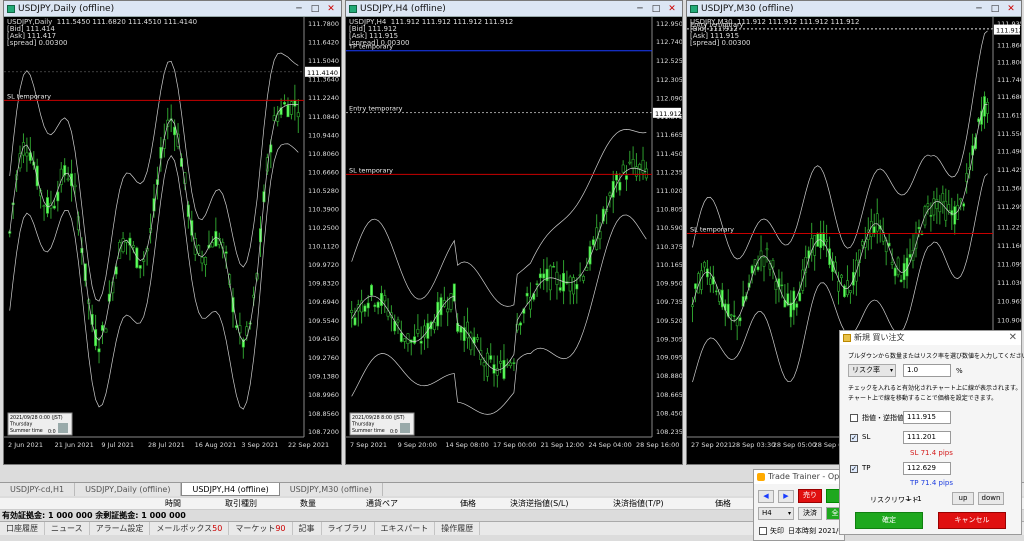  What do you see at coordinates (766, 496) in the screenshot?
I see `step-back-button: ◀` at bounding box center [766, 496].